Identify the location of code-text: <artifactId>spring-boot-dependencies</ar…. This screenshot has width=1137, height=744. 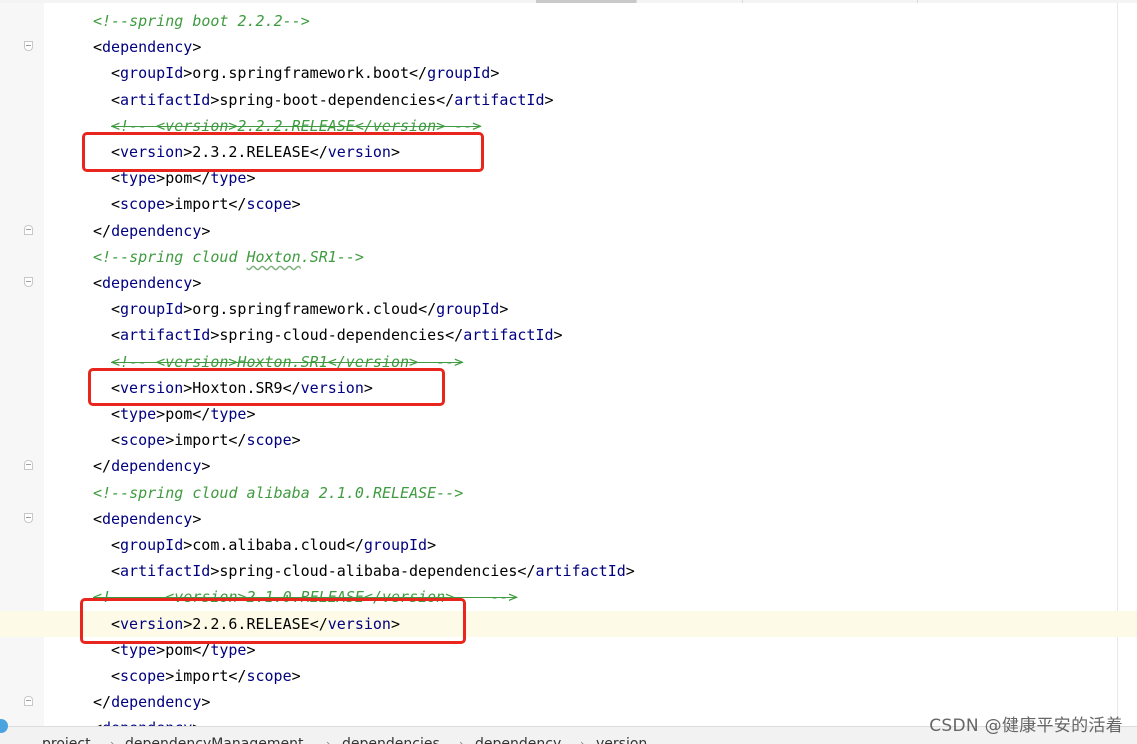
(332, 100).